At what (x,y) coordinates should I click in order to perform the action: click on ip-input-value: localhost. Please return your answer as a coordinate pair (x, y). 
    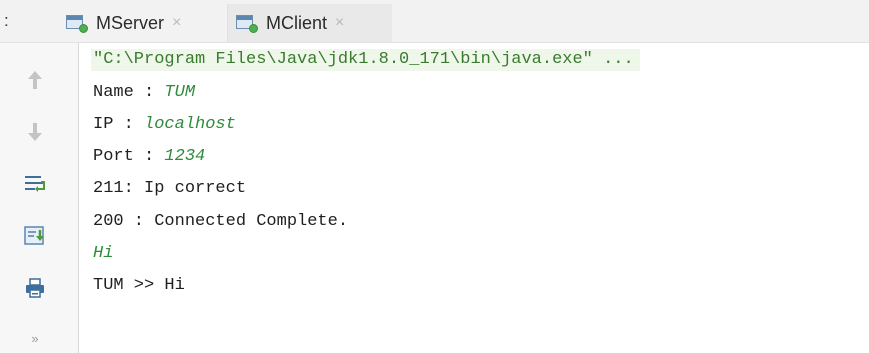
    Looking at the image, I should click on (190, 124).